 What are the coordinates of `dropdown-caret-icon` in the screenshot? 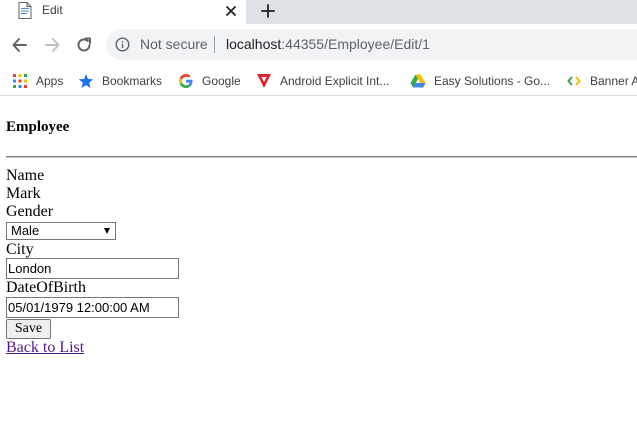 It's located at (107, 231).